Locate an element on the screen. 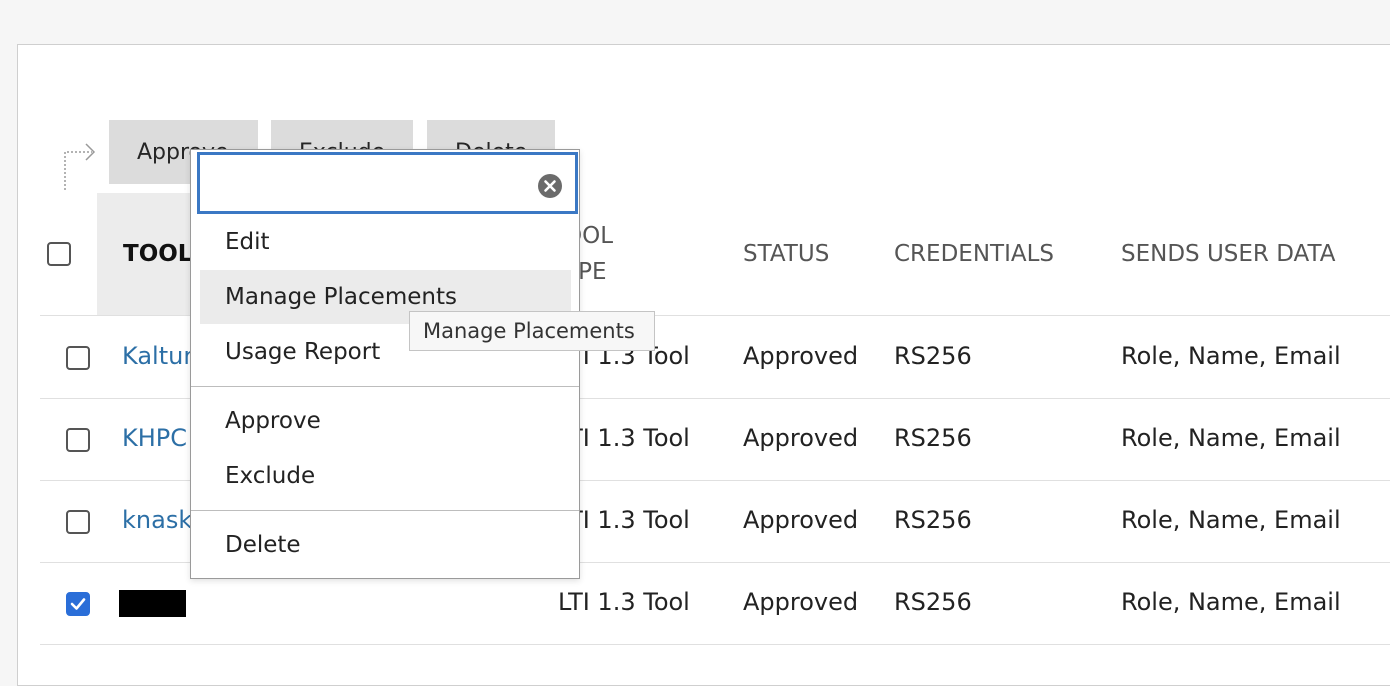 The height and width of the screenshot is (686, 1390). menu-search-box is located at coordinates (387, 183).